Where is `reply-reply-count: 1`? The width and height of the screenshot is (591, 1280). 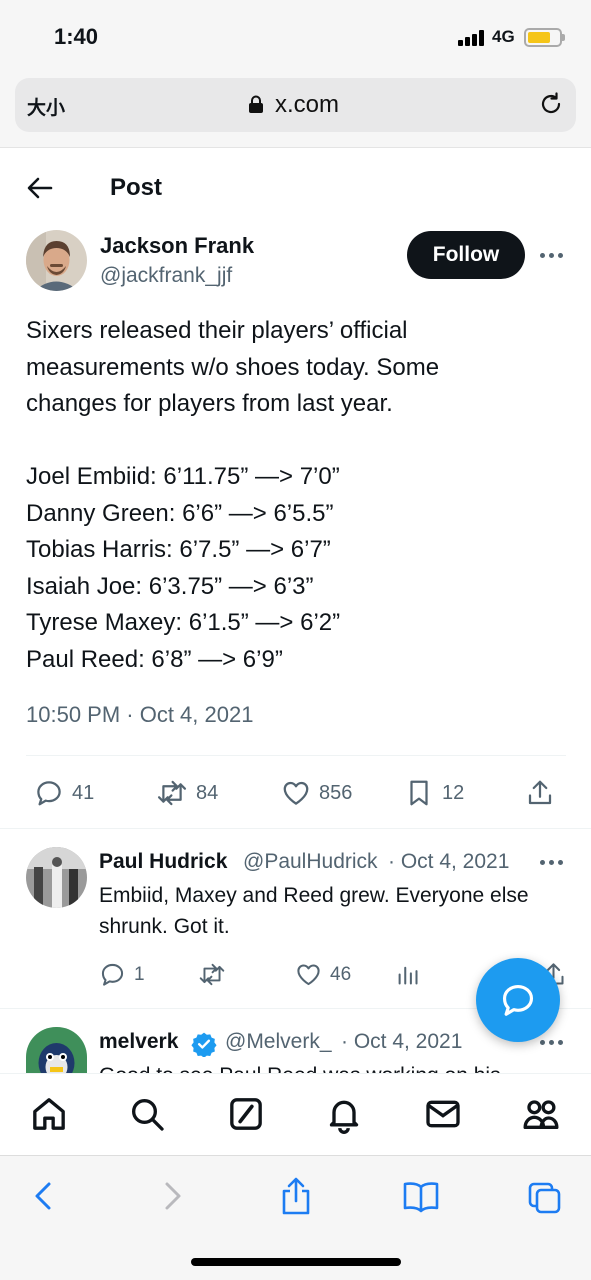 reply-reply-count: 1 is located at coordinates (139, 974).